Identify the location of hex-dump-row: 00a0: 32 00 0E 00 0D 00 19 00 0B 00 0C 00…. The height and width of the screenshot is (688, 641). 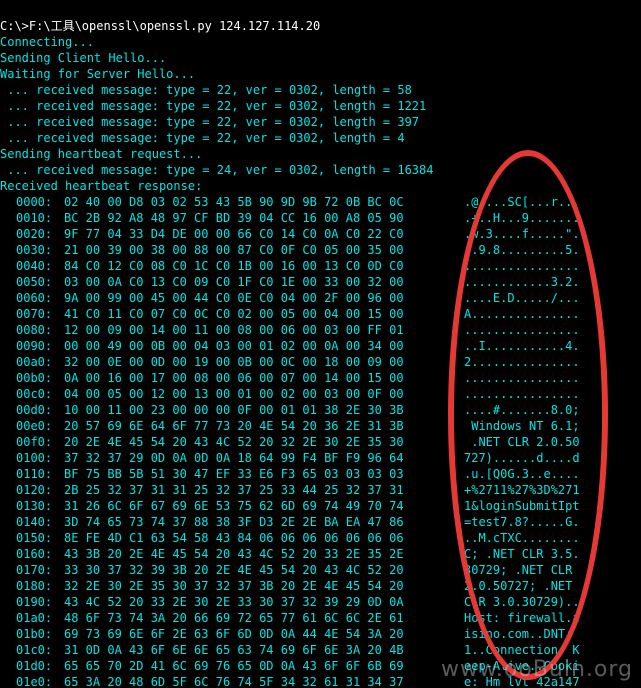
(320, 362).